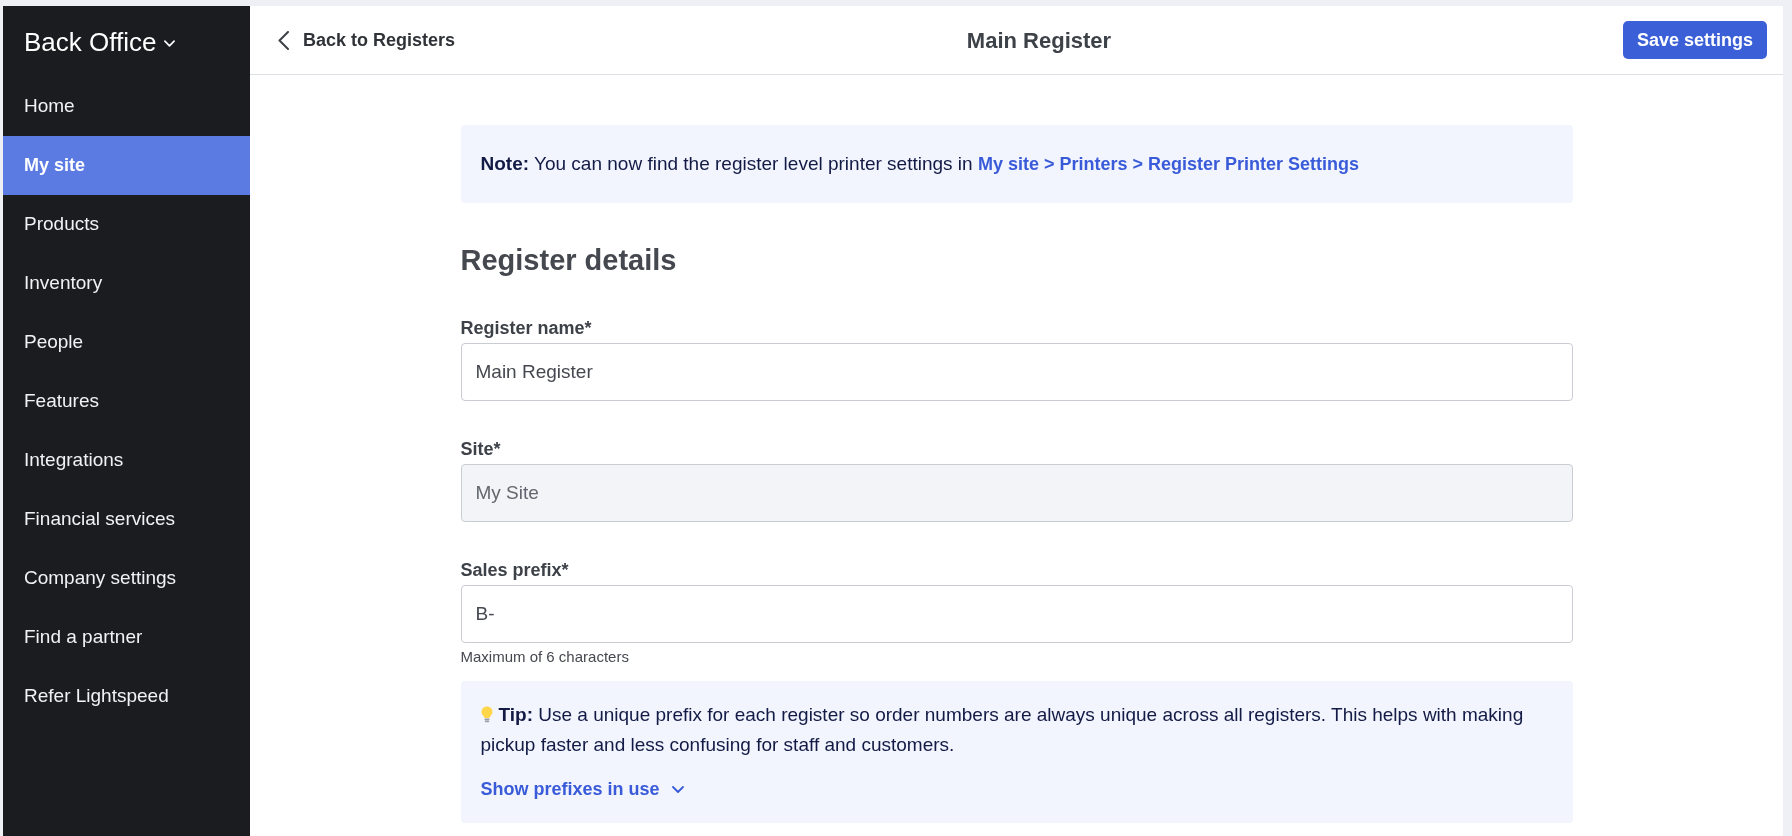  What do you see at coordinates (126, 460) in the screenshot?
I see `sidebar-item: Integrations` at bounding box center [126, 460].